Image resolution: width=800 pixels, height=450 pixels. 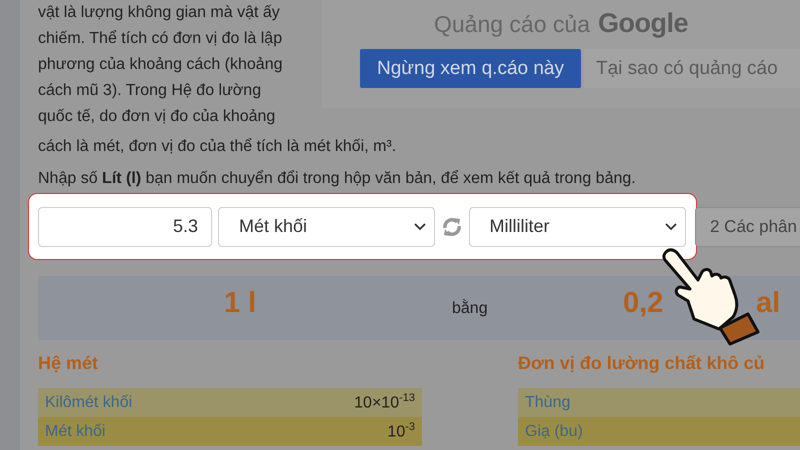 I want to click on table-cell: 10$^{-3}$, so click(x=401, y=431).